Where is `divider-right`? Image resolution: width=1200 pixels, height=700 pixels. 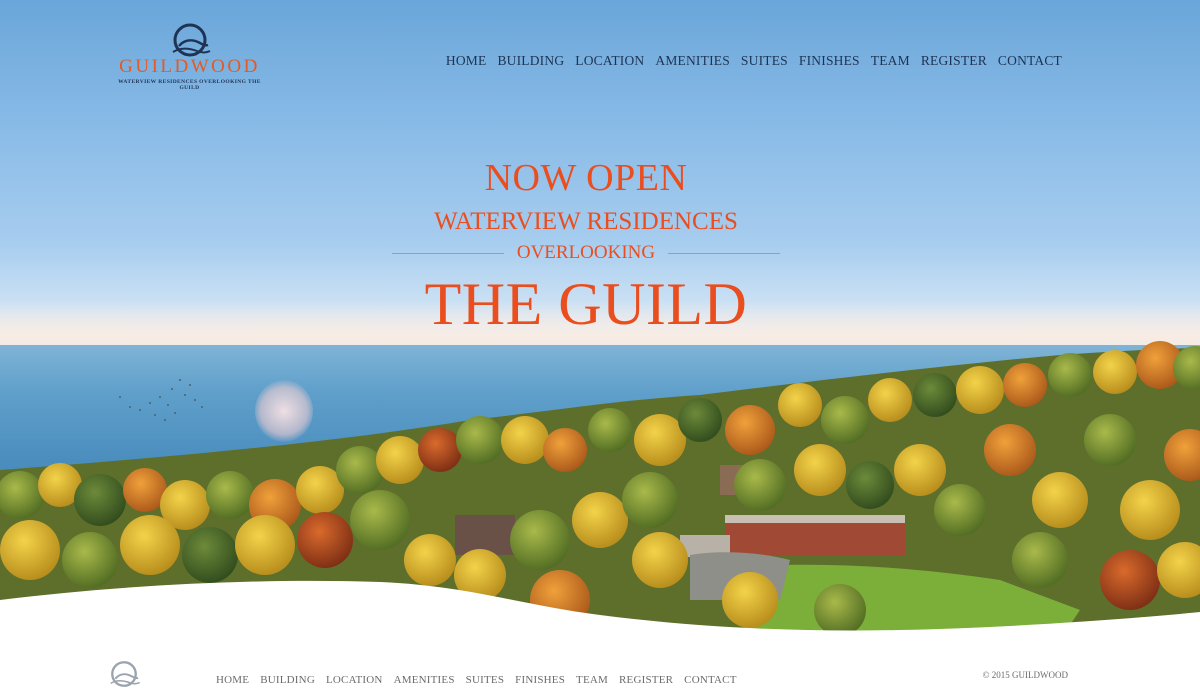 divider-right is located at coordinates (724, 253).